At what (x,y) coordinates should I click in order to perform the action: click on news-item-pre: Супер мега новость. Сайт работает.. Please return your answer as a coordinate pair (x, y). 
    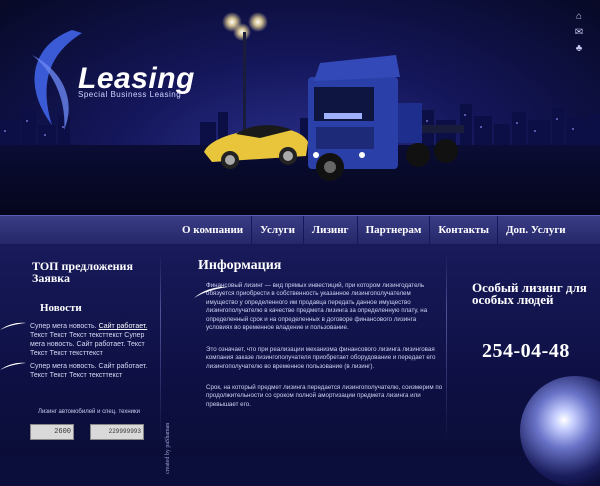
    Looking at the image, I should click on (89, 366).